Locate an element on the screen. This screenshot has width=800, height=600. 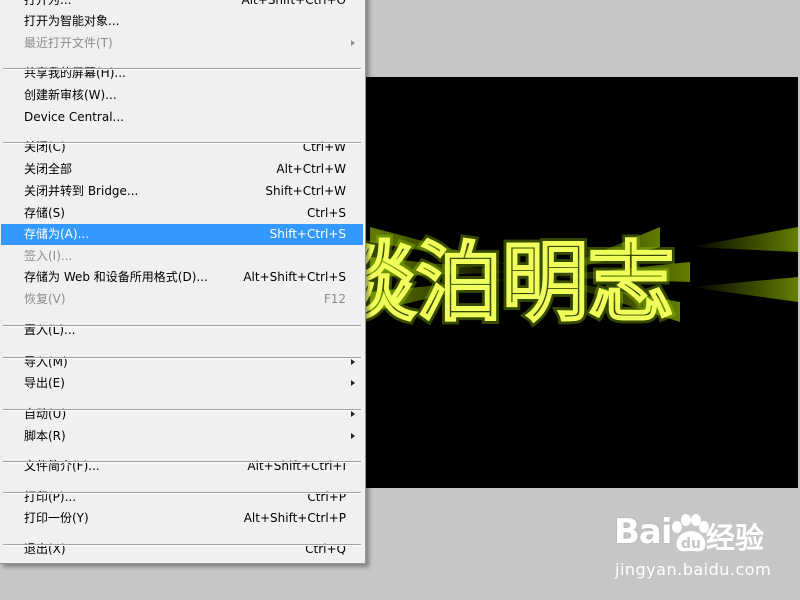
menu-item-0: 打开为... Alt+Shift+Ctrl+O is located at coordinates (182, 5).